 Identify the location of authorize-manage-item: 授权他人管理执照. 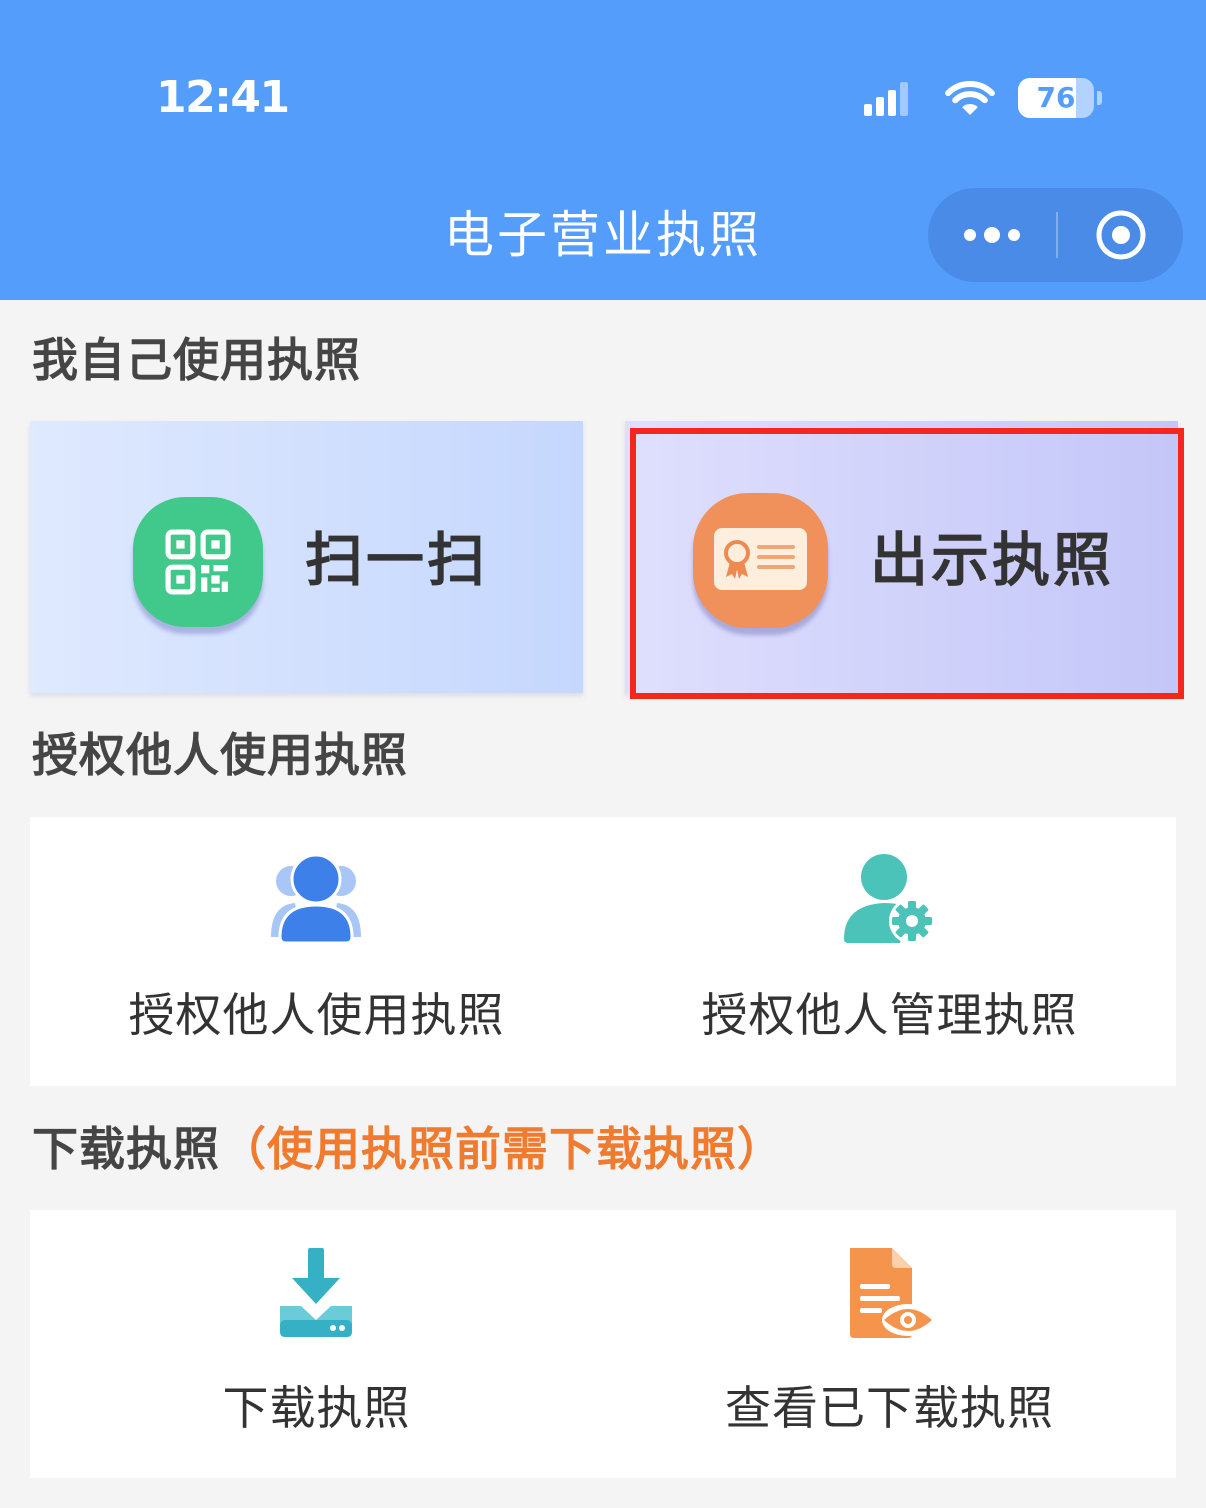
(889, 951).